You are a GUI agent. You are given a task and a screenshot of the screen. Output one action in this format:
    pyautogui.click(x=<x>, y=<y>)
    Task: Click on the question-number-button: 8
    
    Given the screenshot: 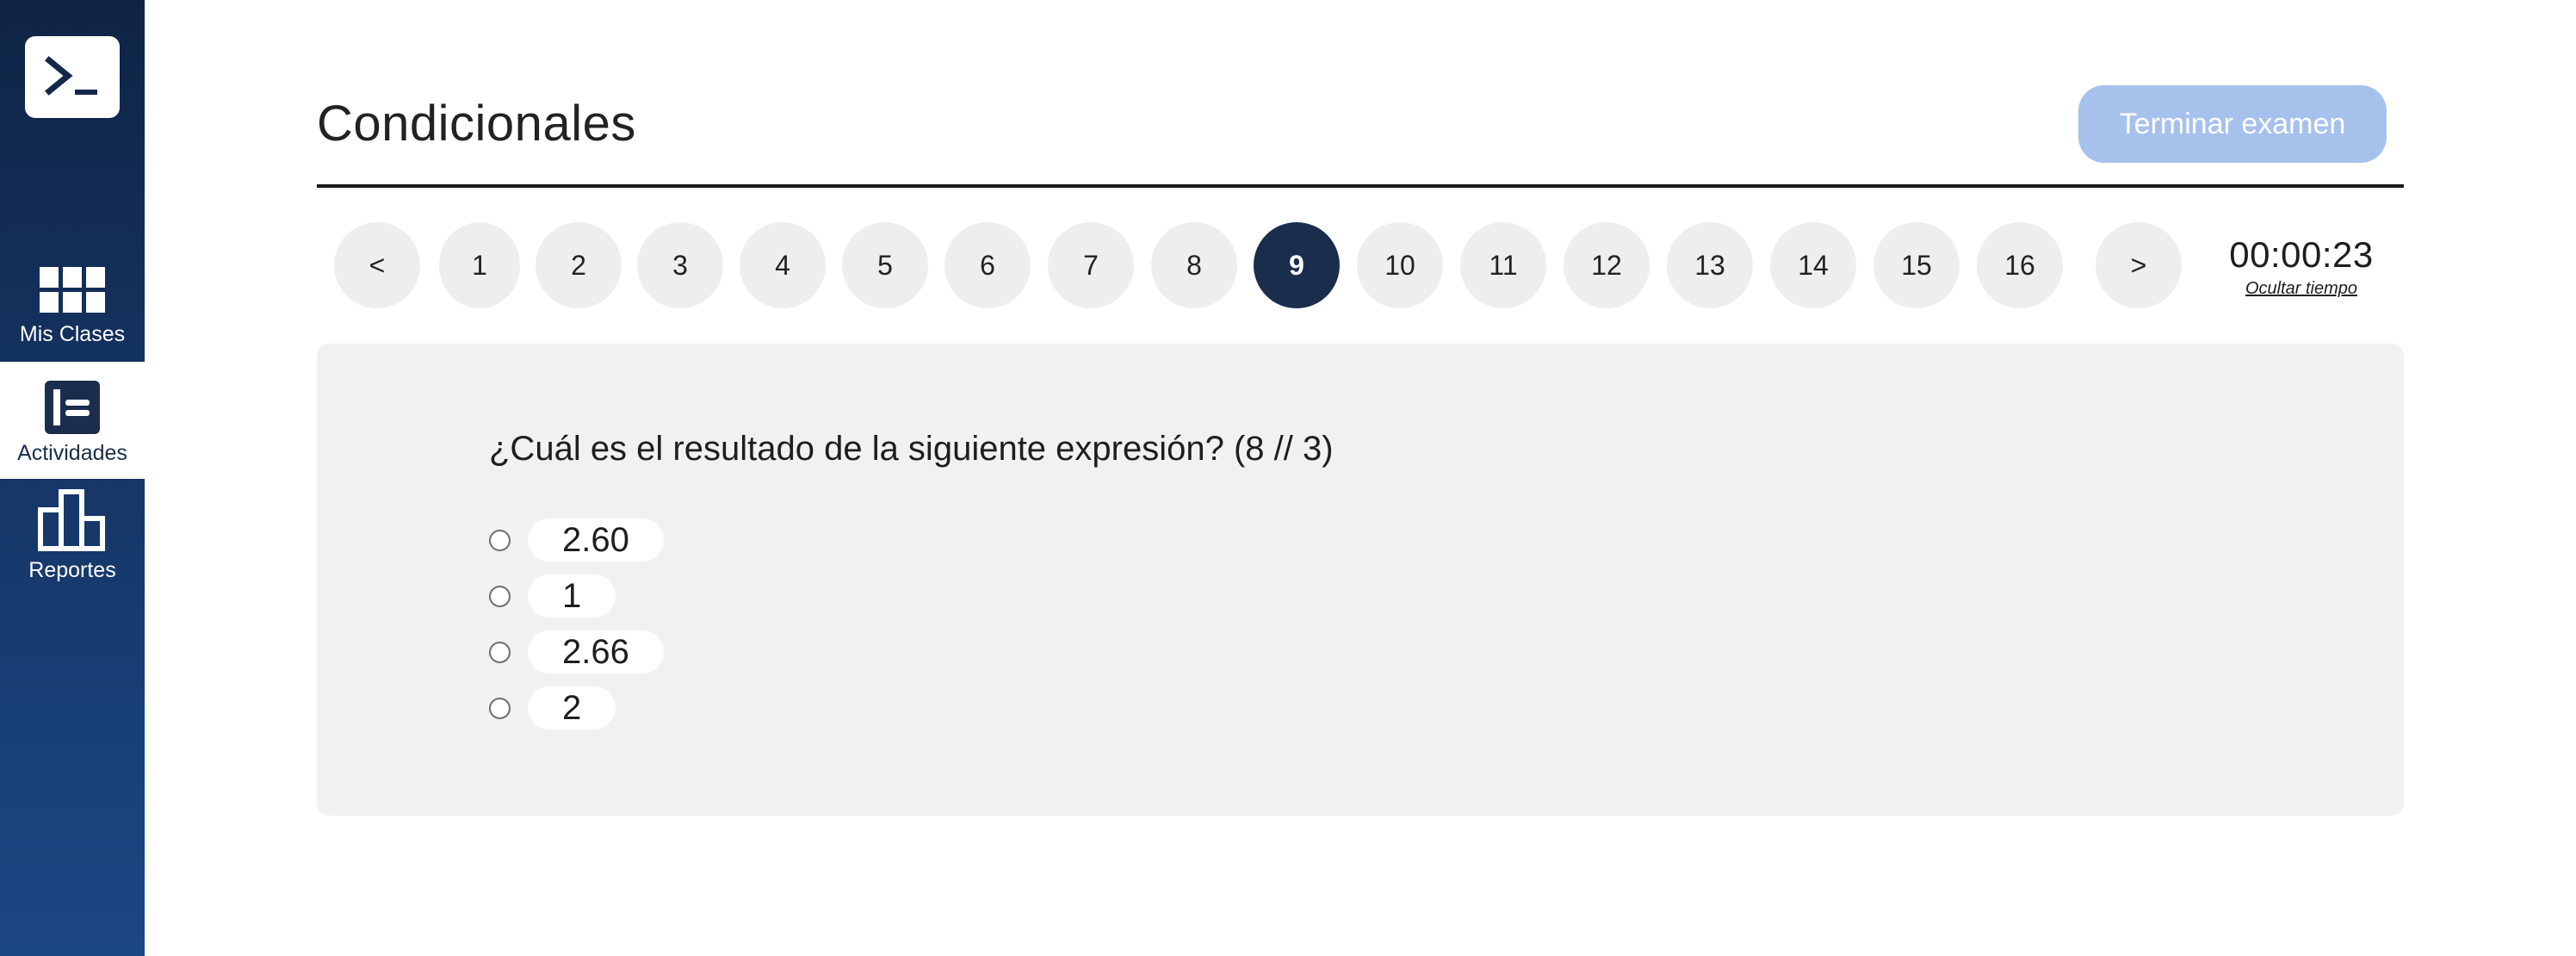 What is the action you would take?
    pyautogui.click(x=1194, y=265)
    